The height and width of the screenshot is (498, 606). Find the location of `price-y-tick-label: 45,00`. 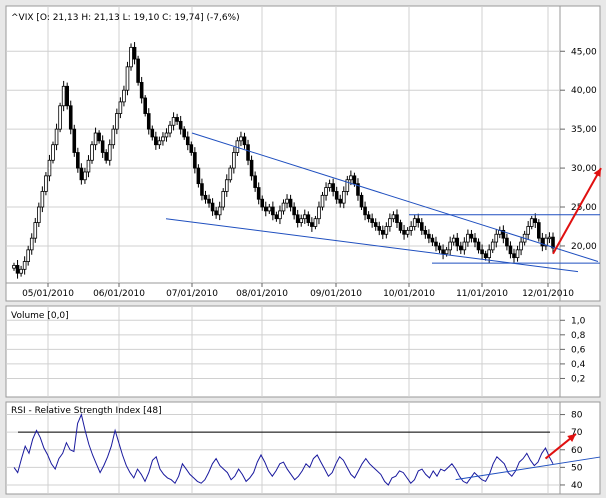

price-y-tick-label: 45,00 is located at coordinates (584, 52).